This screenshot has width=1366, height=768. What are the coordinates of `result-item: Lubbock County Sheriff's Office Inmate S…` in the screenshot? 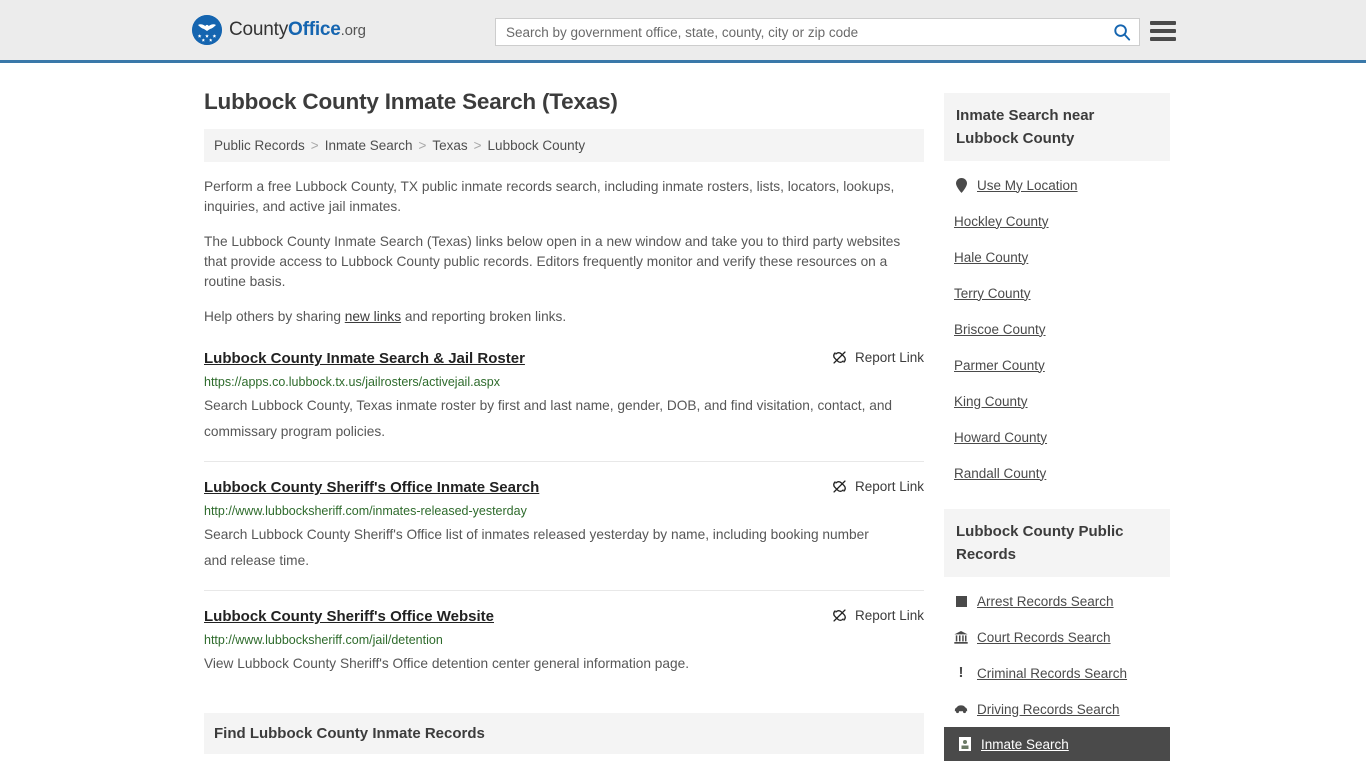 It's located at (564, 534).